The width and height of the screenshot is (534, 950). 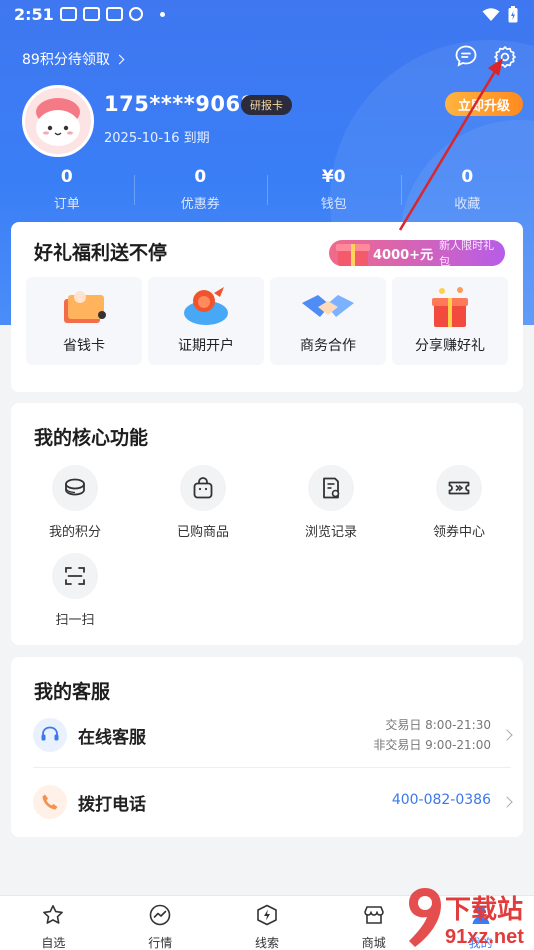 I want to click on more-notifications-dot, so click(x=162, y=14).